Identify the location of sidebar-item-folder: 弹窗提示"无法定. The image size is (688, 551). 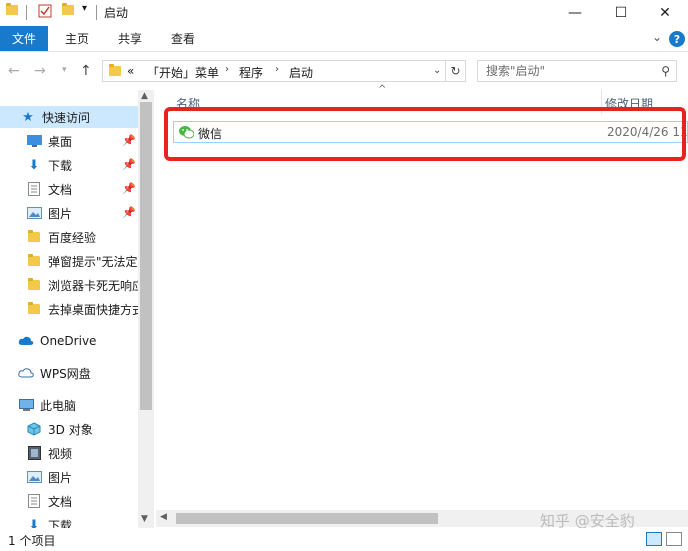
(69, 261).